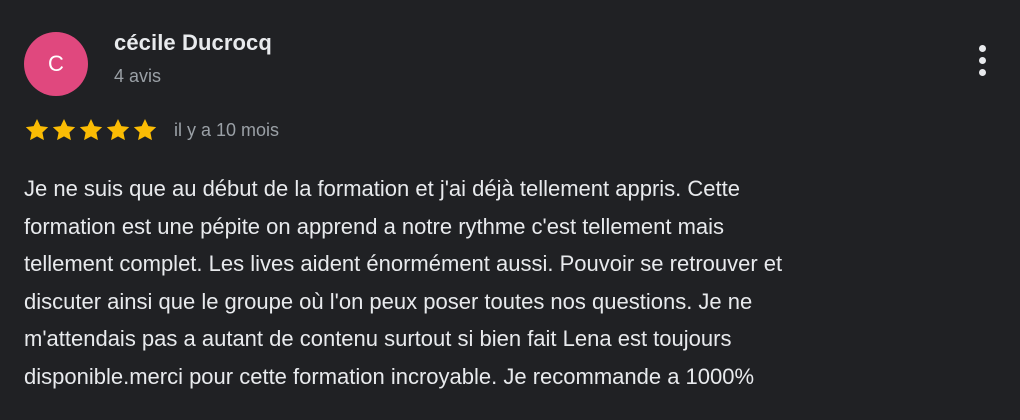  What do you see at coordinates (137, 76) in the screenshot?
I see `reviewer-review-count: 4 avis` at bounding box center [137, 76].